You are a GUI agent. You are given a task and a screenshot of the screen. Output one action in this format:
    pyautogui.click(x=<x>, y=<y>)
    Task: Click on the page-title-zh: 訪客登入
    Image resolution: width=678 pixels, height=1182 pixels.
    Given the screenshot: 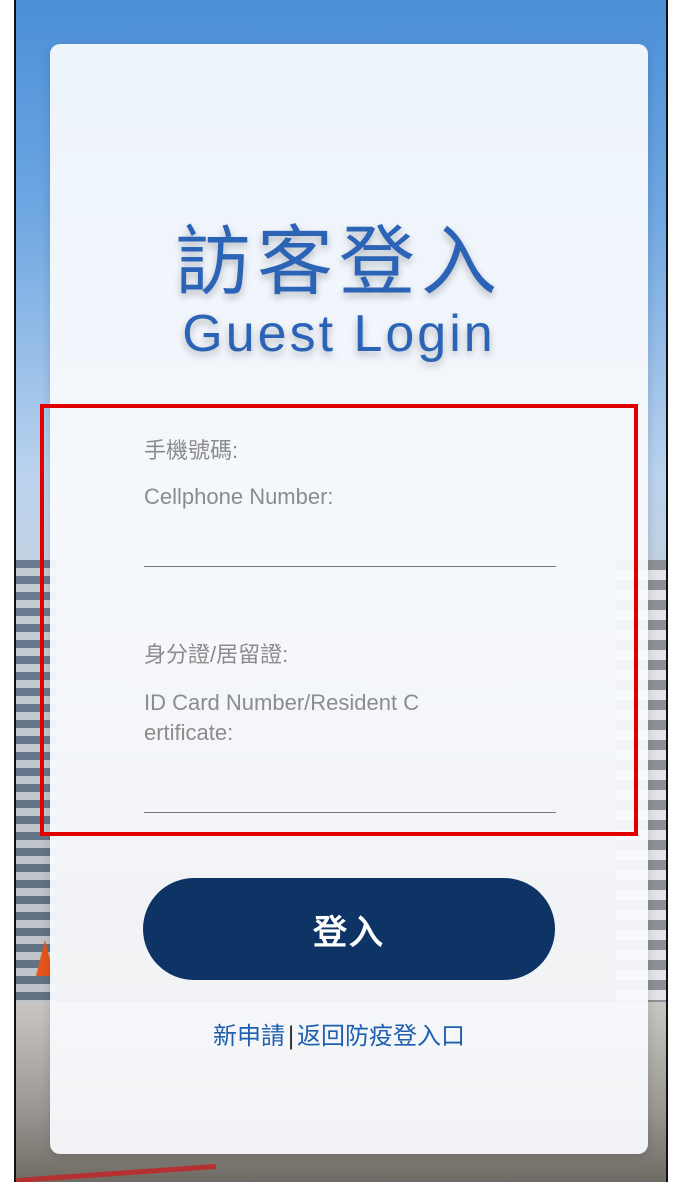 What is the action you would take?
    pyautogui.click(x=339, y=261)
    